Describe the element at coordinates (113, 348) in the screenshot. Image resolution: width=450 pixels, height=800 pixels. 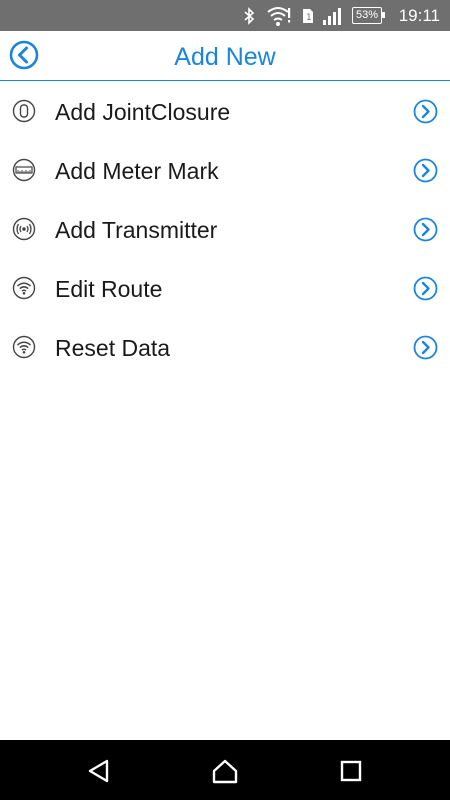
I see `menu-item-label: Reset Data` at that location.